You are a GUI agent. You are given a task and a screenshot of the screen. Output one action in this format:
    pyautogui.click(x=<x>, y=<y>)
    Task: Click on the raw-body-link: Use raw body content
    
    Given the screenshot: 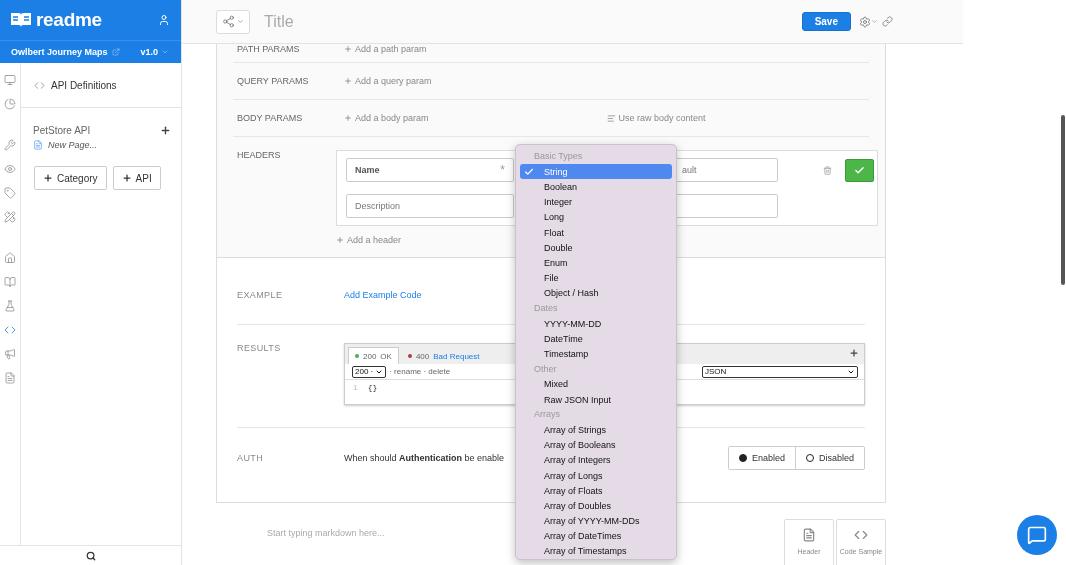 What is the action you would take?
    pyautogui.click(x=737, y=118)
    